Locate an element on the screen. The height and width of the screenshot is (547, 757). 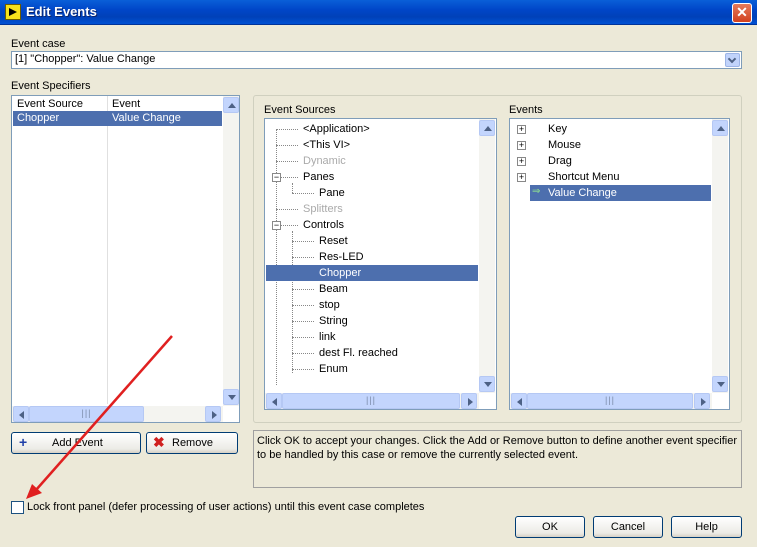
annotation-arrow is located at coordinates (99, 417).